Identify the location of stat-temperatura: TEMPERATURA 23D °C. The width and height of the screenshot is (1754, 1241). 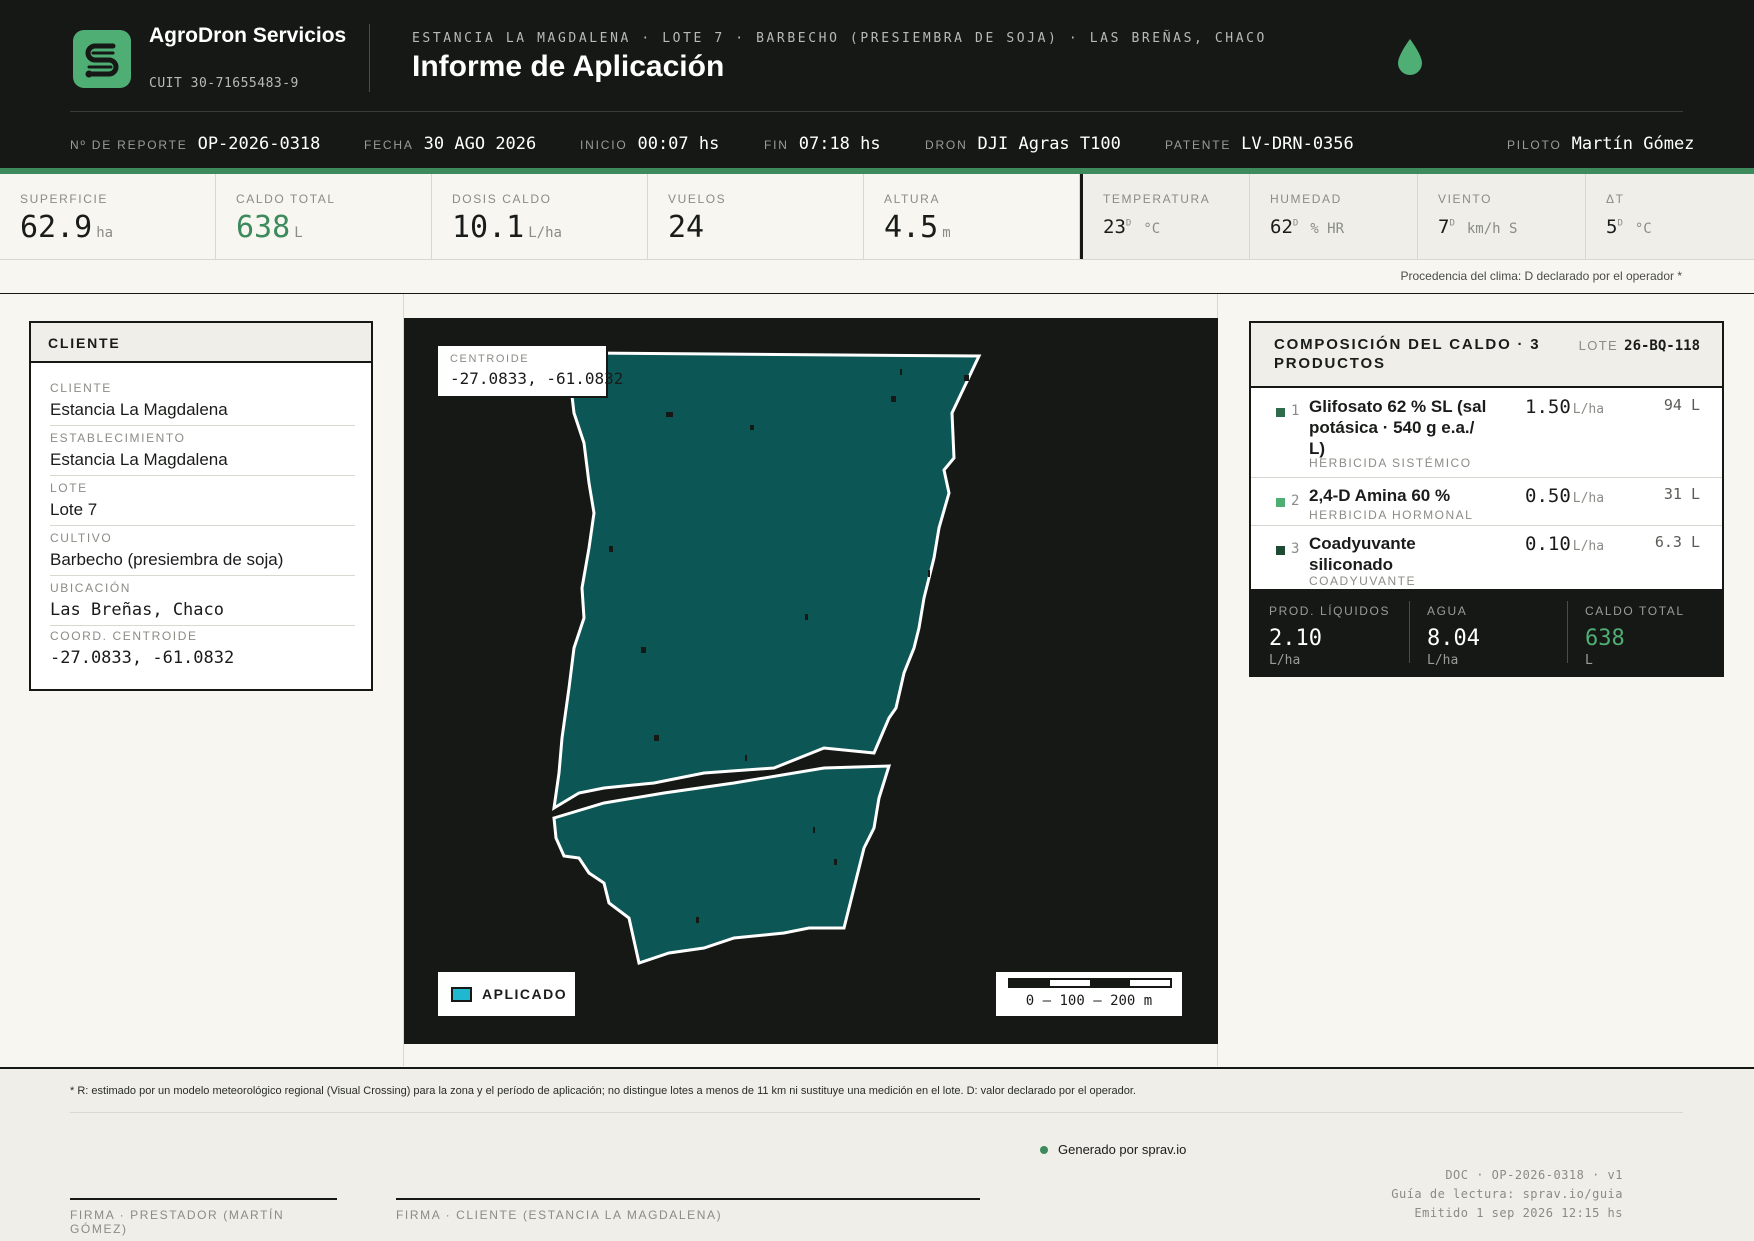
(1166, 216).